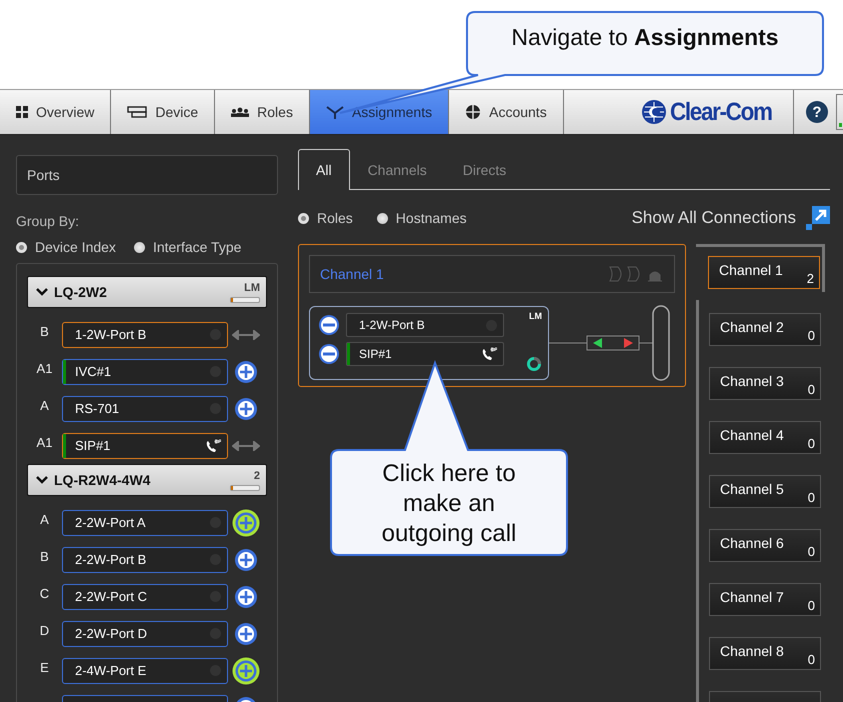  I want to click on device-header: LQ-2W2 LM, so click(147, 292).